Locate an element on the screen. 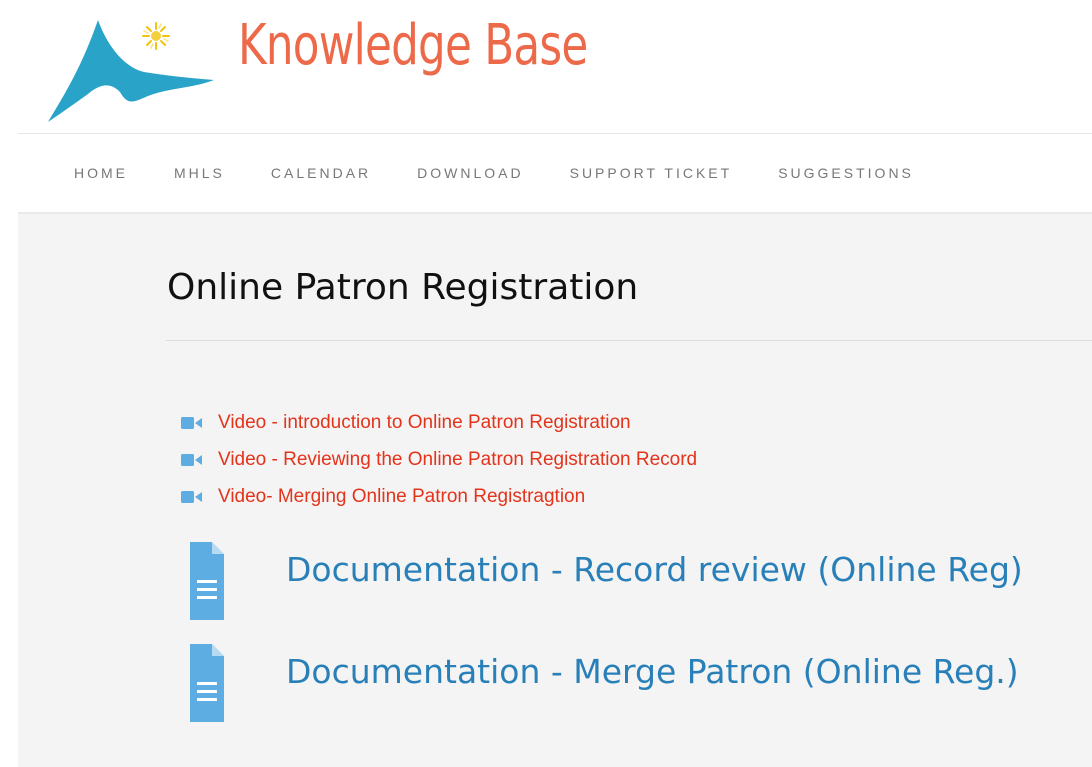 Image resolution: width=1092 pixels, height=767 pixels. page-title: Online Patron Registration is located at coordinates (403, 287).